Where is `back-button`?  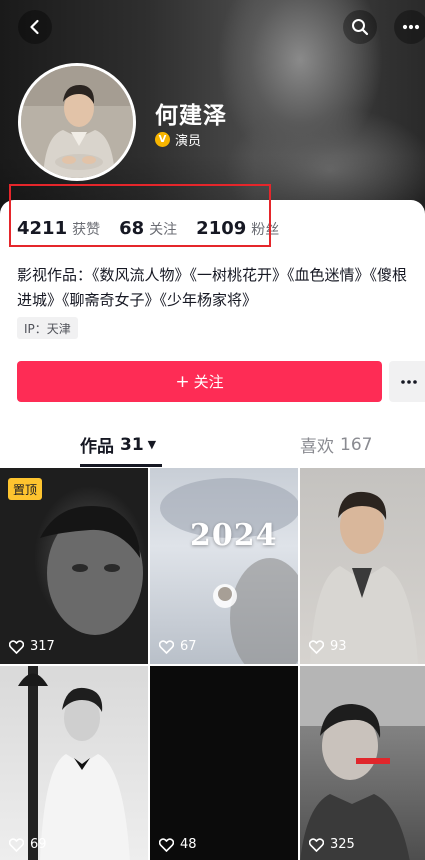
back-button is located at coordinates (35, 27).